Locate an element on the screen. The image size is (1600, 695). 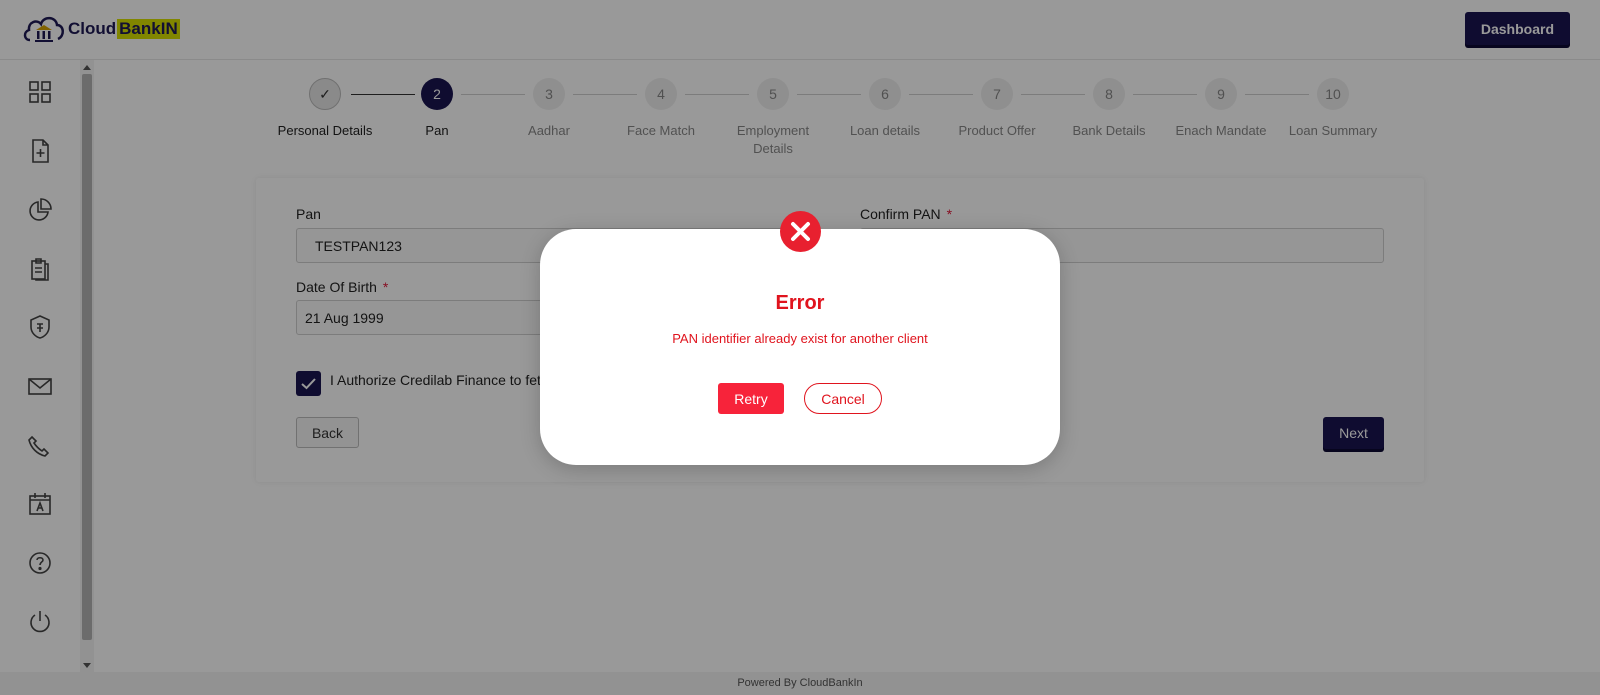
retry-button: Retry is located at coordinates (751, 398).